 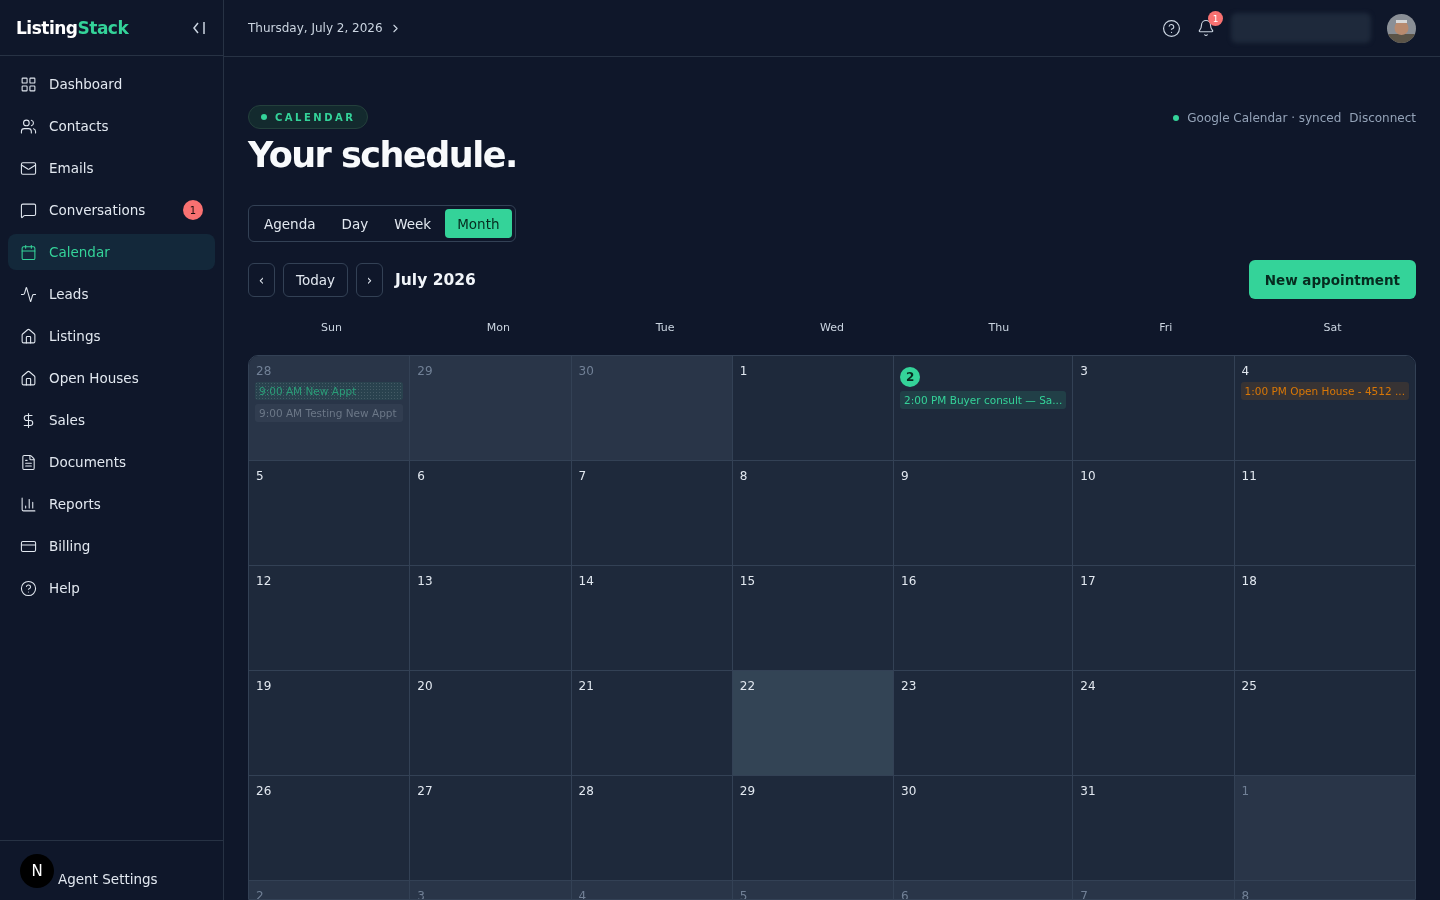 I want to click on day-cell: 29, so click(x=813, y=828).